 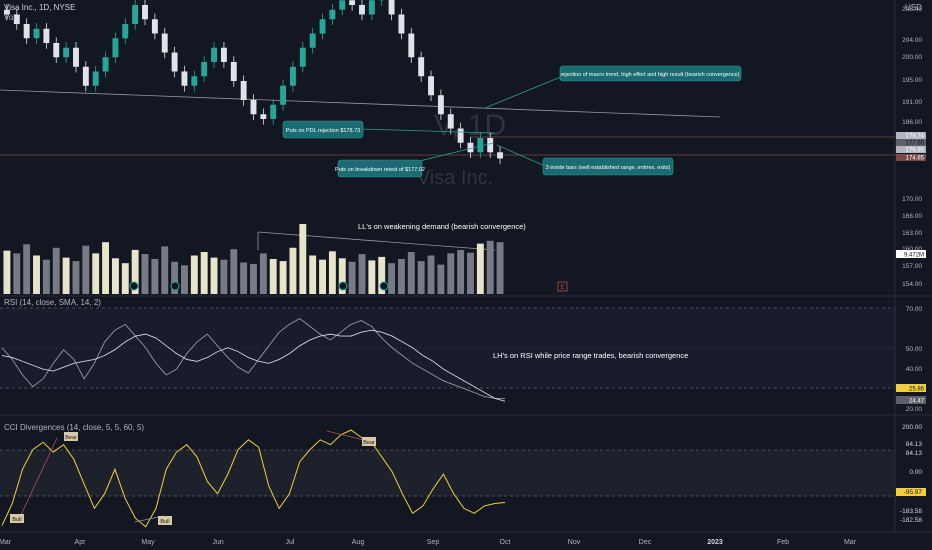 I want to click on rsi-axis-tick: 40.00, so click(x=914, y=369).